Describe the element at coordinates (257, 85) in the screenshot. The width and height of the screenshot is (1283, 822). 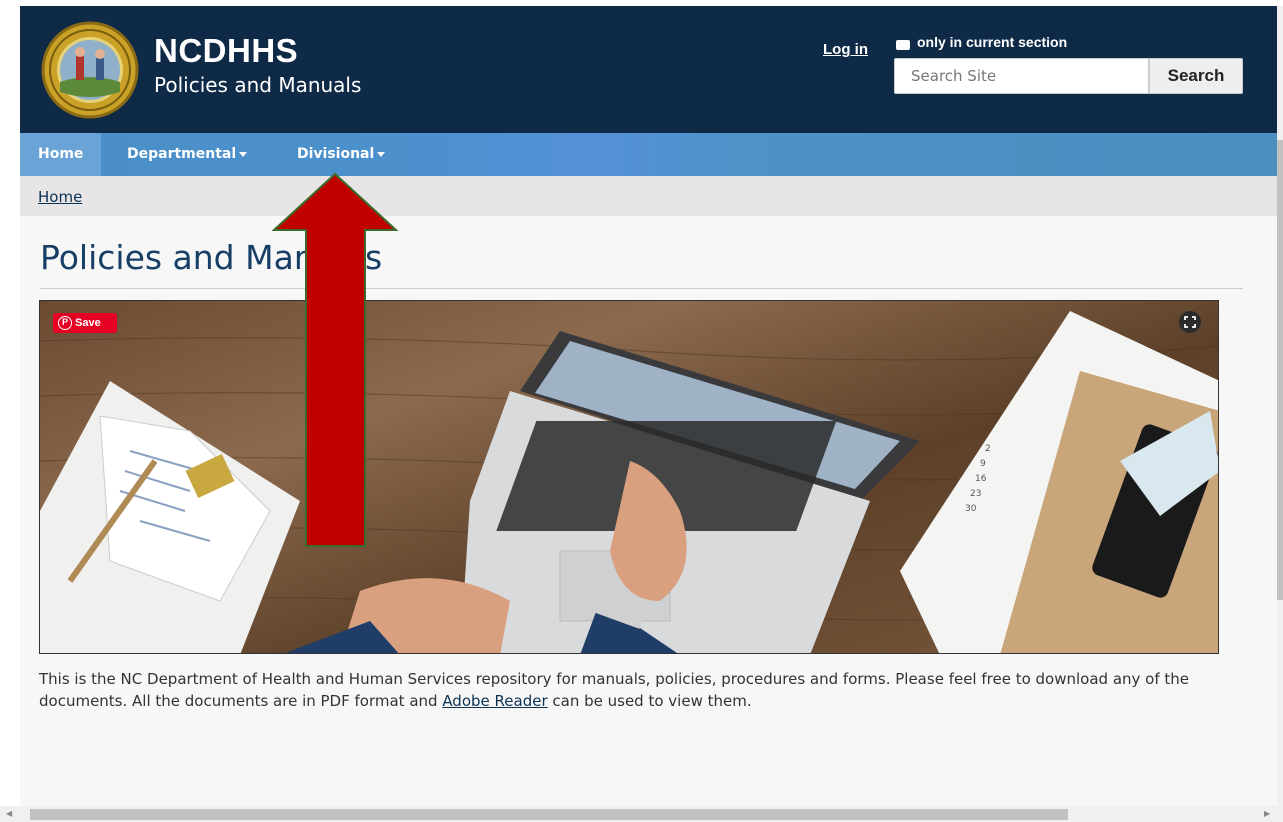
I see `brand-subtitle: Policies and Manuals` at that location.